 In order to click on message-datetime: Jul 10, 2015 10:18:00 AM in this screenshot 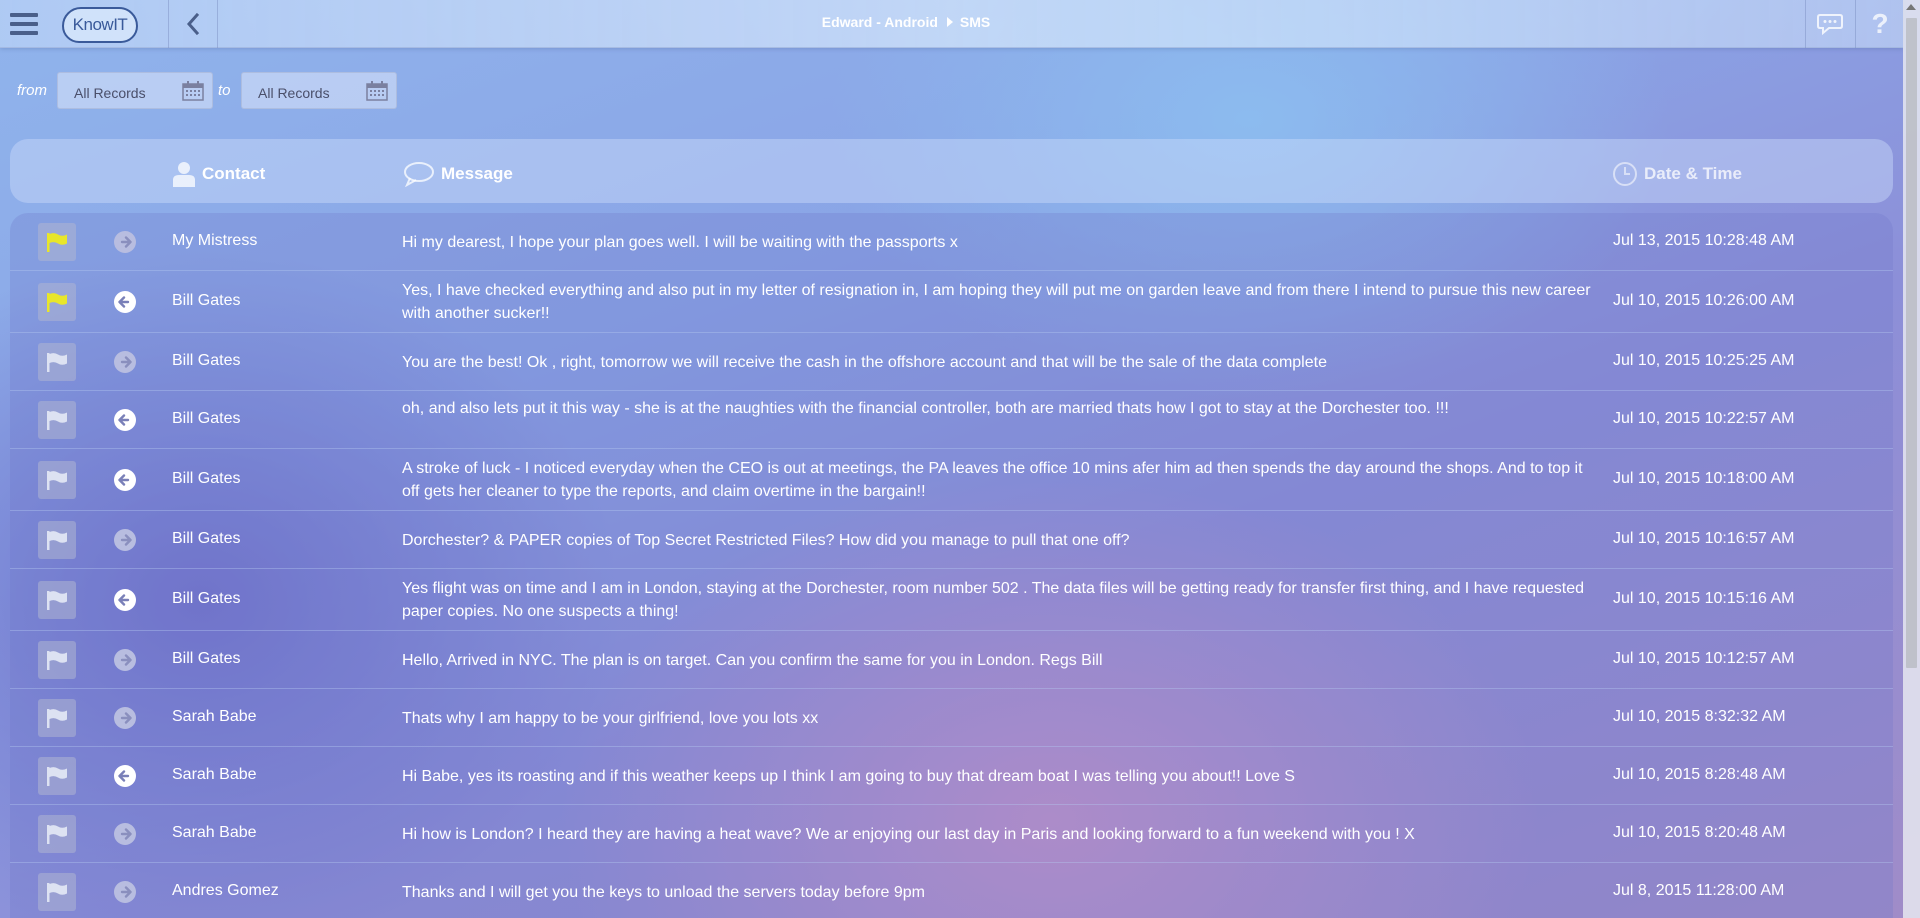, I will do `click(1704, 478)`.